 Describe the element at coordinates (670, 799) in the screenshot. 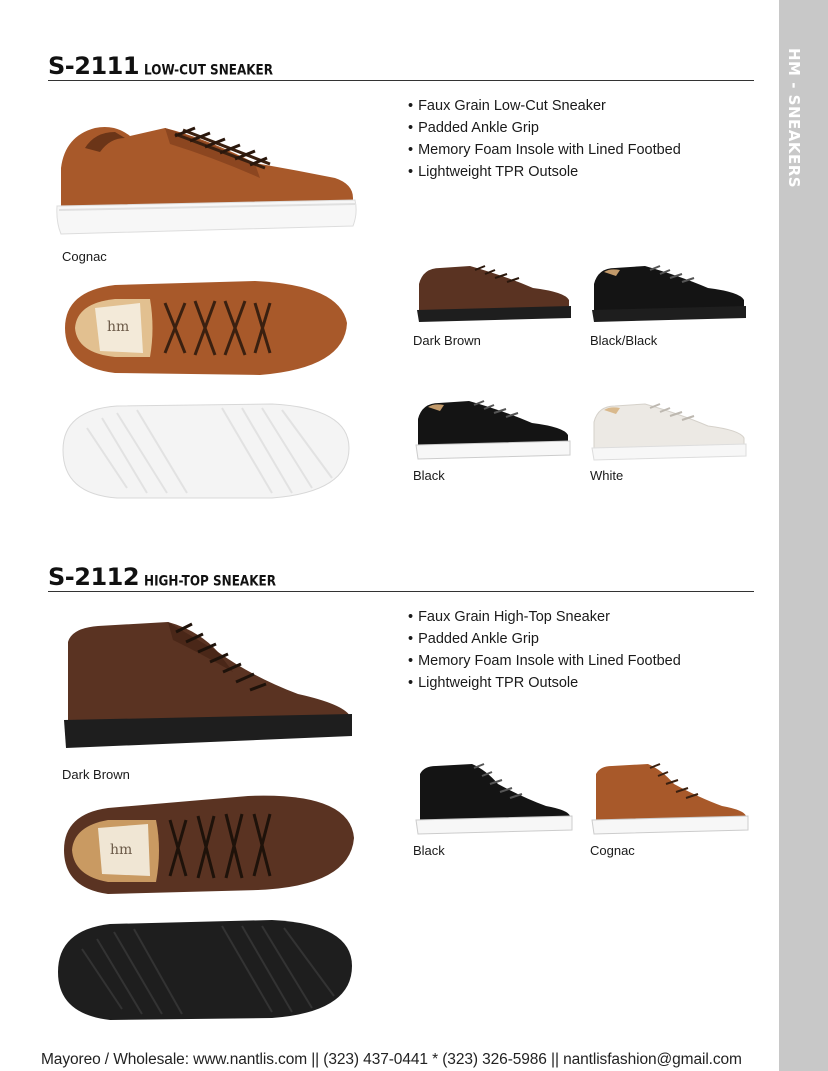

I see `shoe-image-cognac-high` at that location.